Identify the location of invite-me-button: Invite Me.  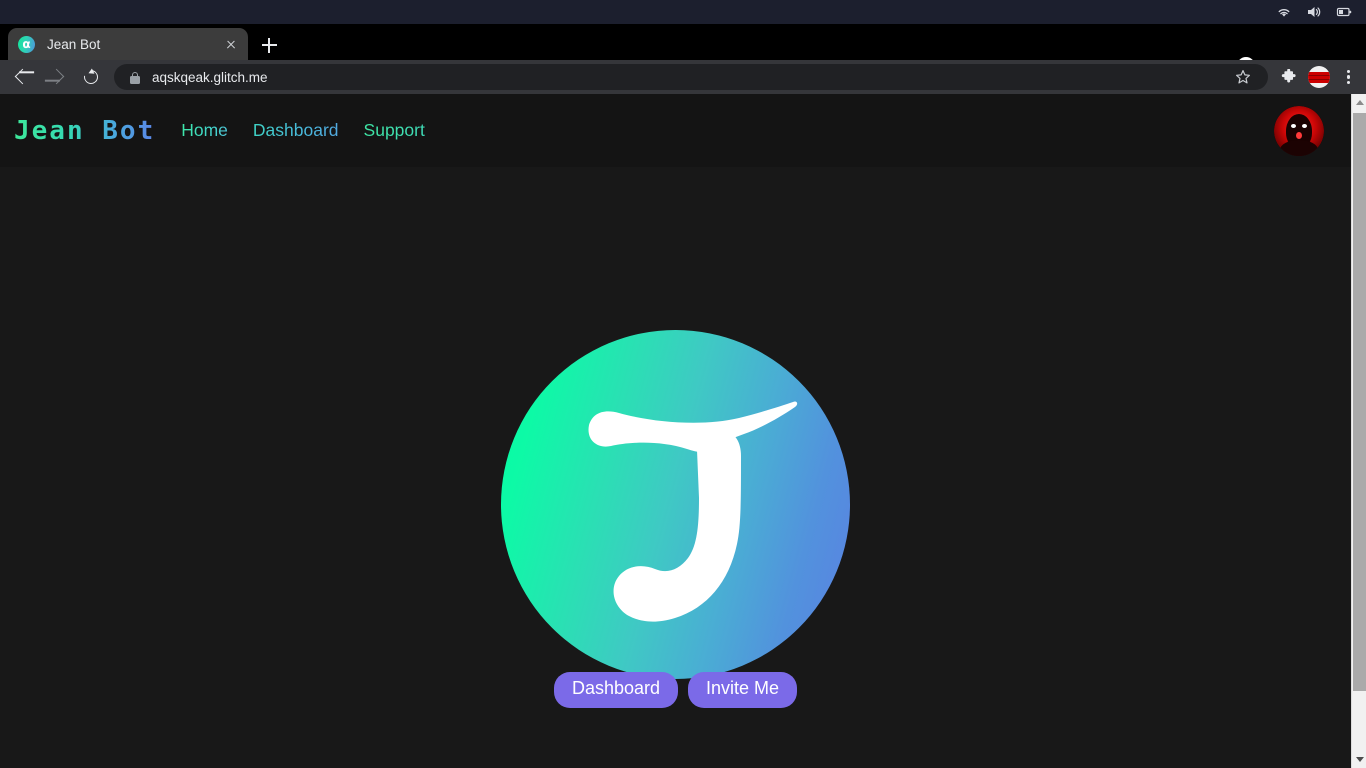
(743, 690).